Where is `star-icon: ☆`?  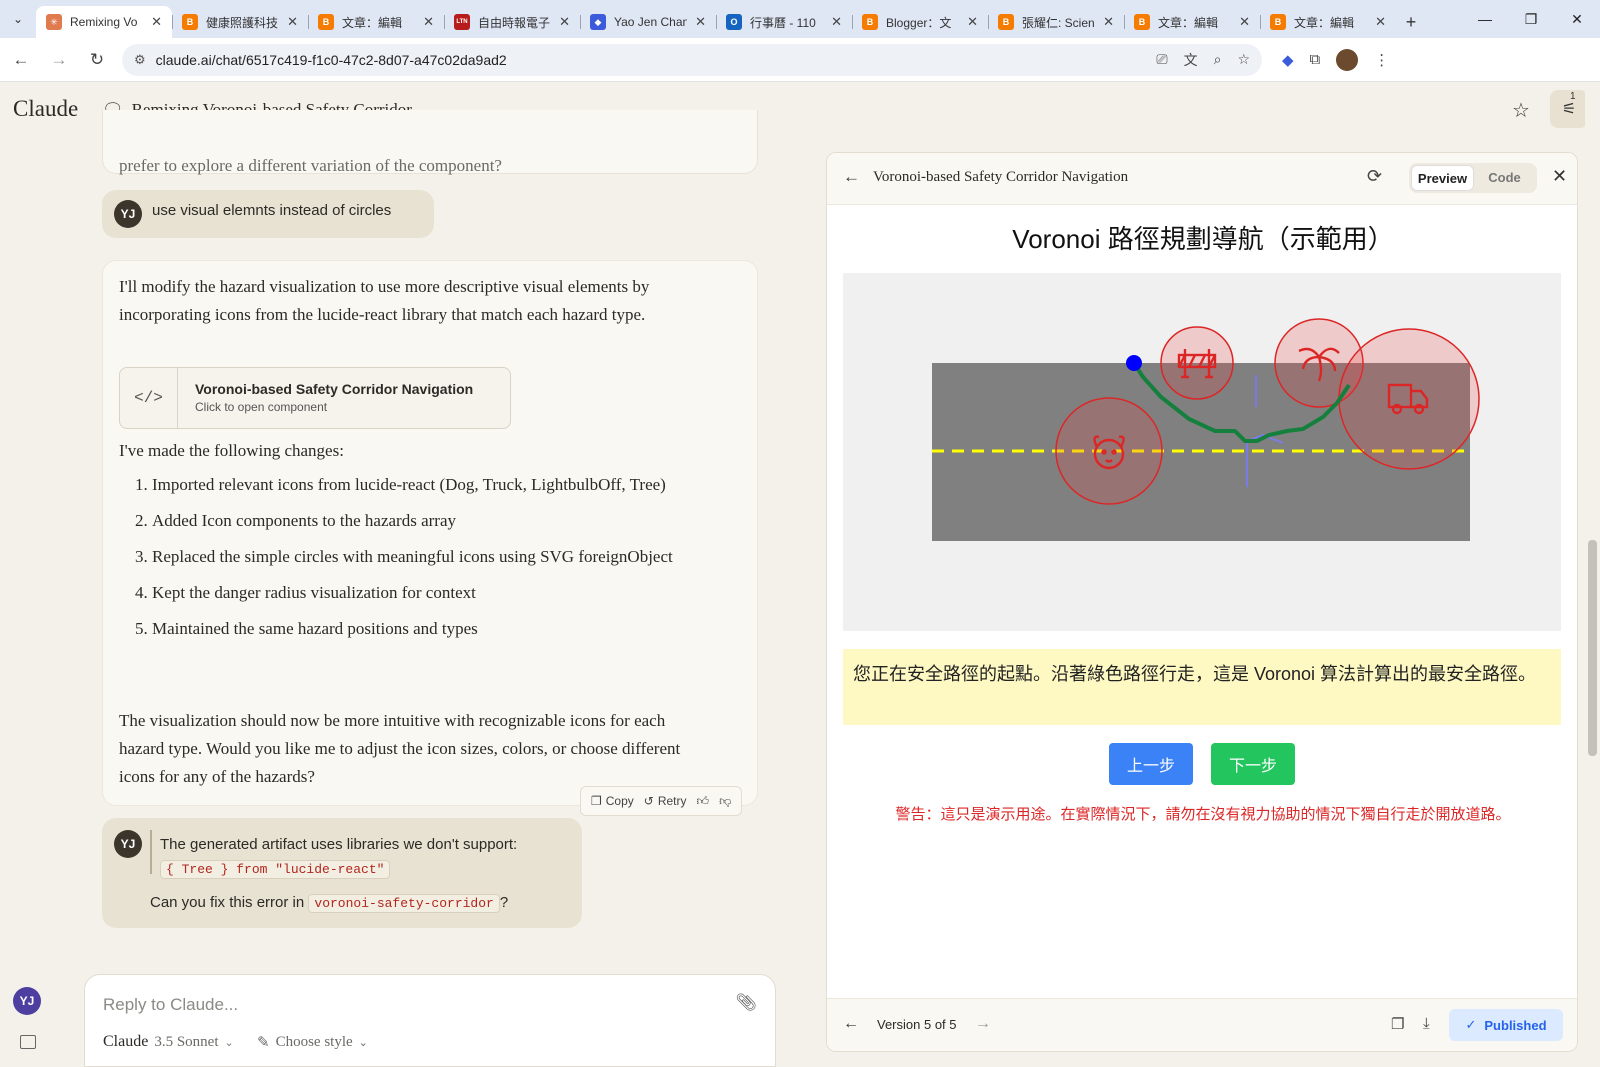 star-icon: ☆ is located at coordinates (1521, 110).